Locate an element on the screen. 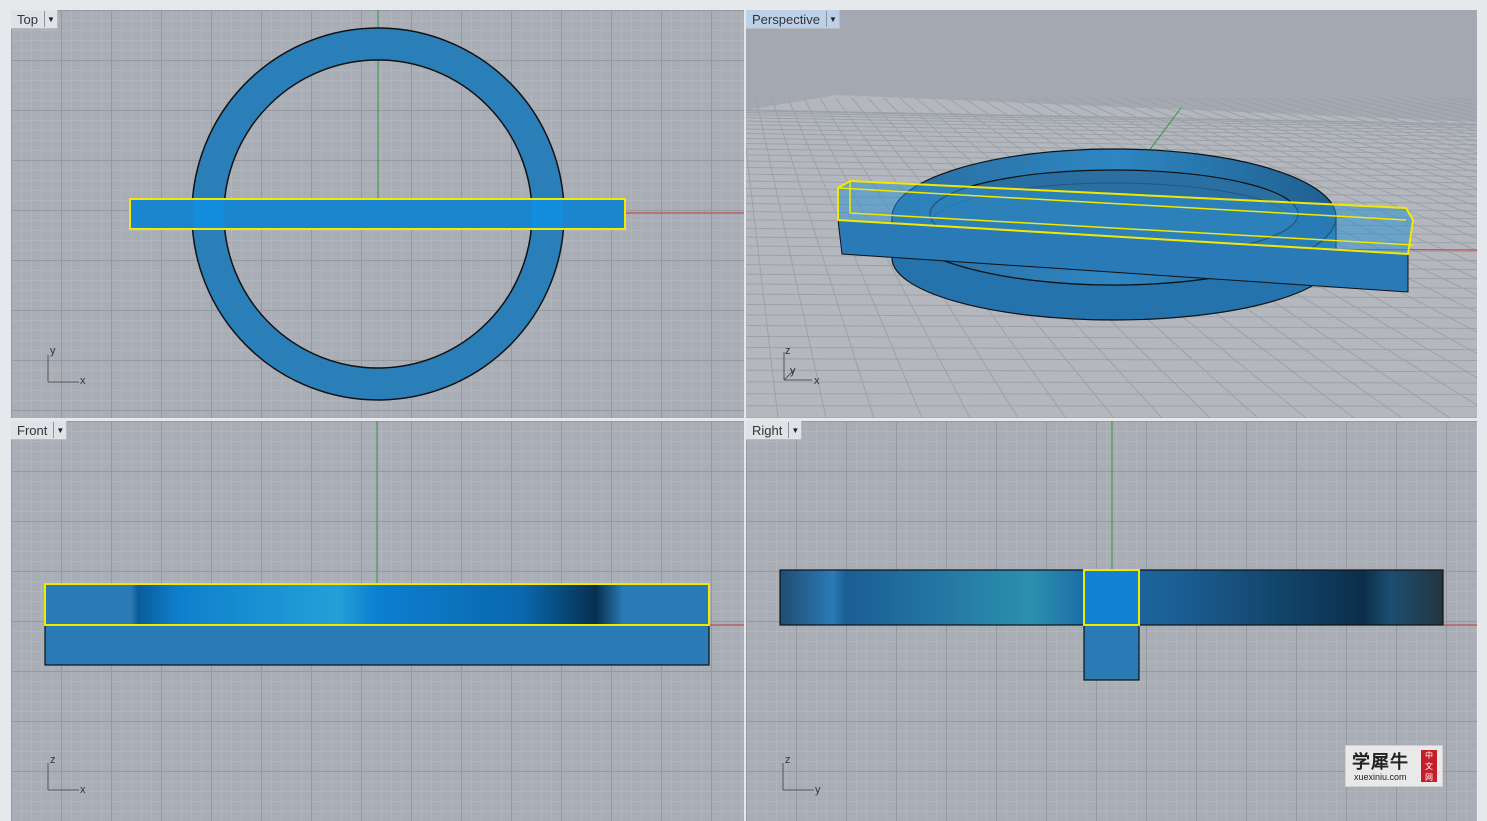 Image resolution: width=1487 pixels, height=821 pixels. viewport-title-top: Top ▼ is located at coordinates (34, 19).